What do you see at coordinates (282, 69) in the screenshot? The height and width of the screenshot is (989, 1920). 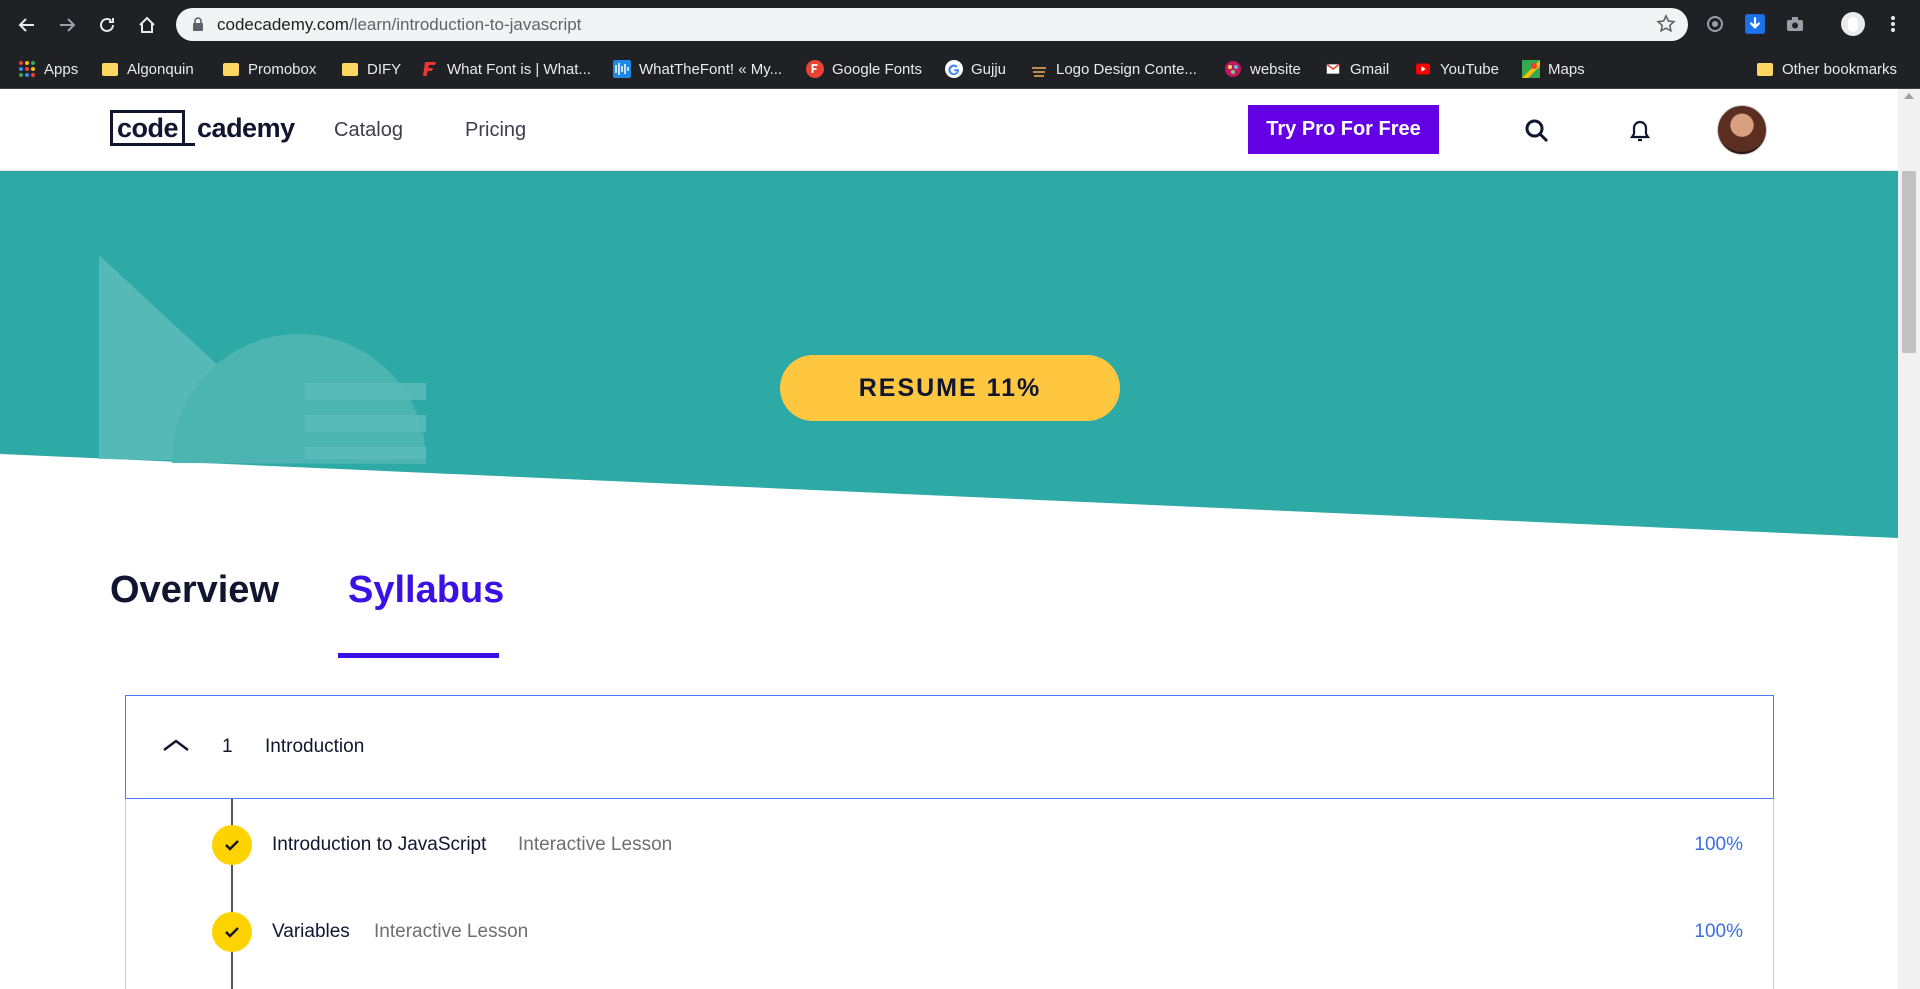 I see `bookmark-label: Promobox` at bounding box center [282, 69].